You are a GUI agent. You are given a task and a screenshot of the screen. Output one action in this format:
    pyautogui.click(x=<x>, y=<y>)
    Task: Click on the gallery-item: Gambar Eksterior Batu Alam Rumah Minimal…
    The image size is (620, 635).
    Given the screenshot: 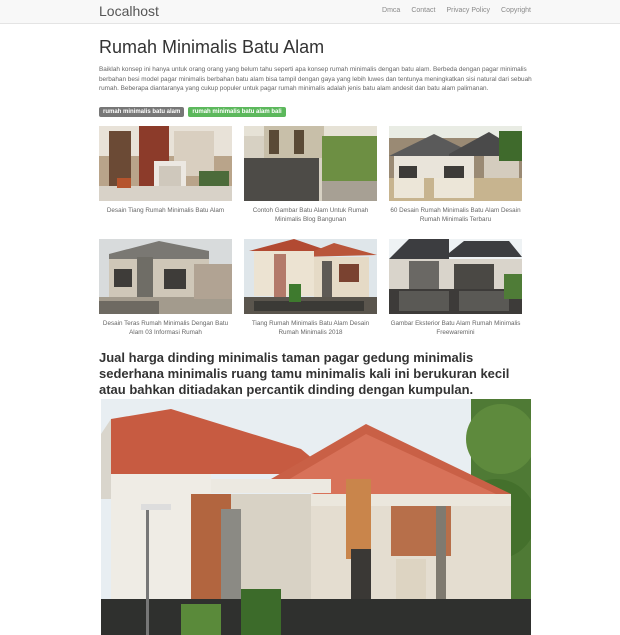 What is the action you would take?
    pyautogui.click(x=455, y=288)
    